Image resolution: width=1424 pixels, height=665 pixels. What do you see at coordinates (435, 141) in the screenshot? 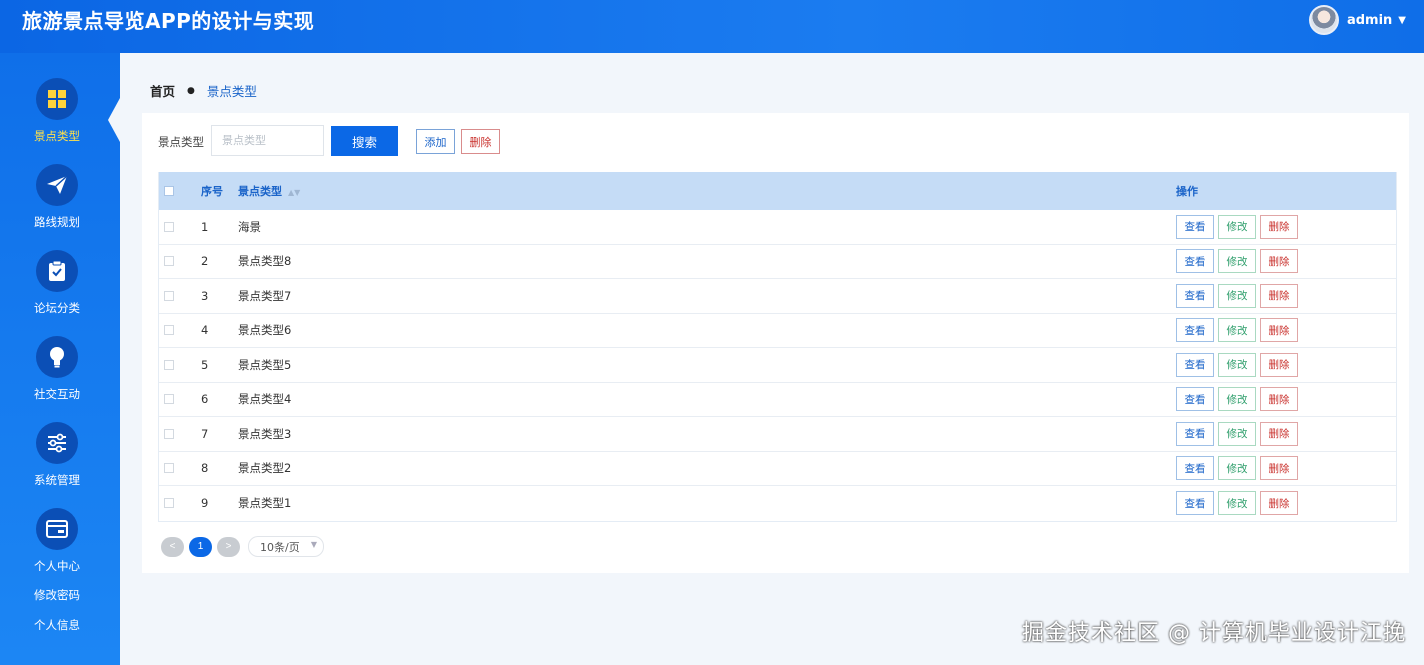
I see `add-button: 添加` at bounding box center [435, 141].